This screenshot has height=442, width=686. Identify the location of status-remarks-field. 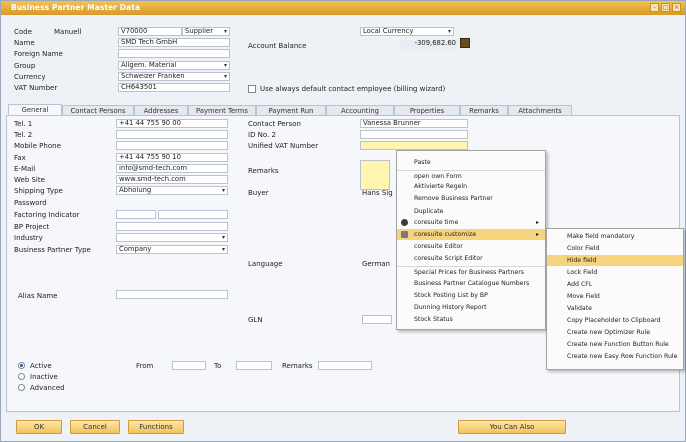
(345, 365).